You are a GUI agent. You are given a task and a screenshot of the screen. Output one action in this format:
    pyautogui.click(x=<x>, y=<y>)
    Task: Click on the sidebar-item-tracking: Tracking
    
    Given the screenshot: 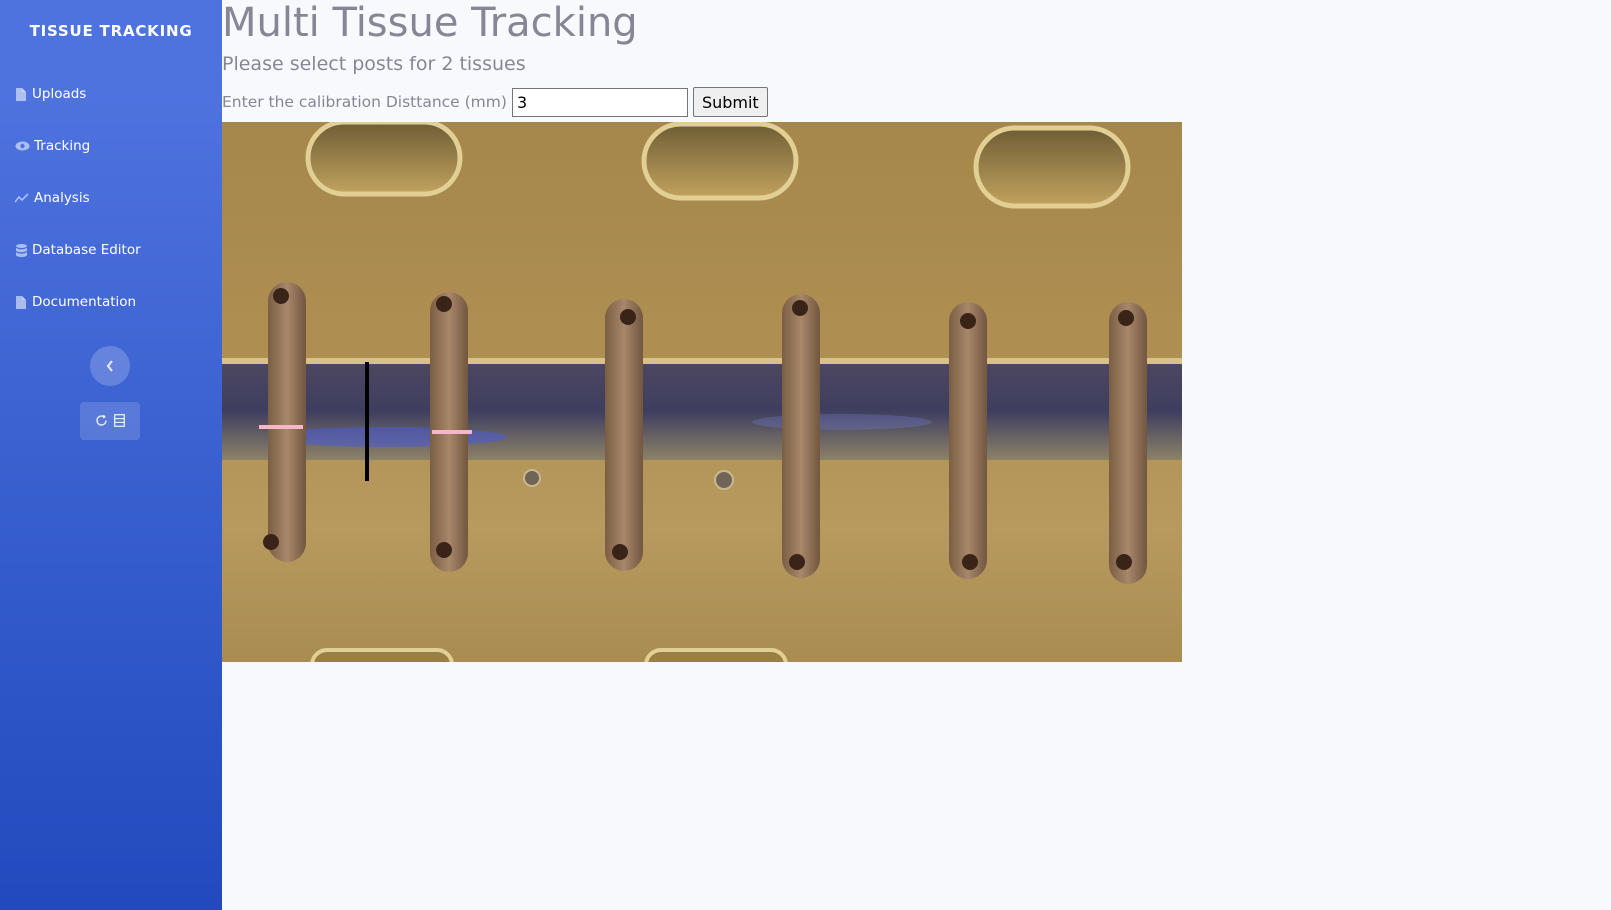 What is the action you would take?
    pyautogui.click(x=52, y=146)
    